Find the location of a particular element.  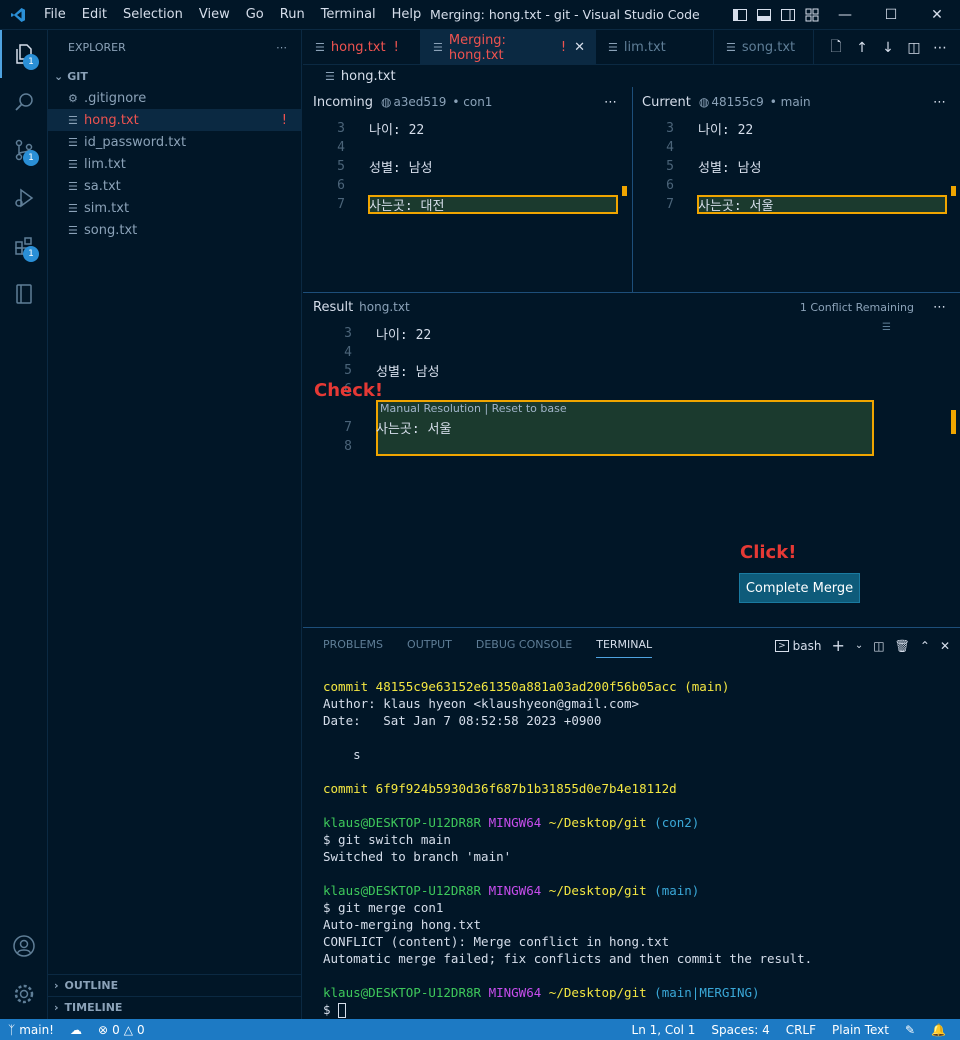

more-actions-icon: ⋯ is located at coordinates (940, 48).